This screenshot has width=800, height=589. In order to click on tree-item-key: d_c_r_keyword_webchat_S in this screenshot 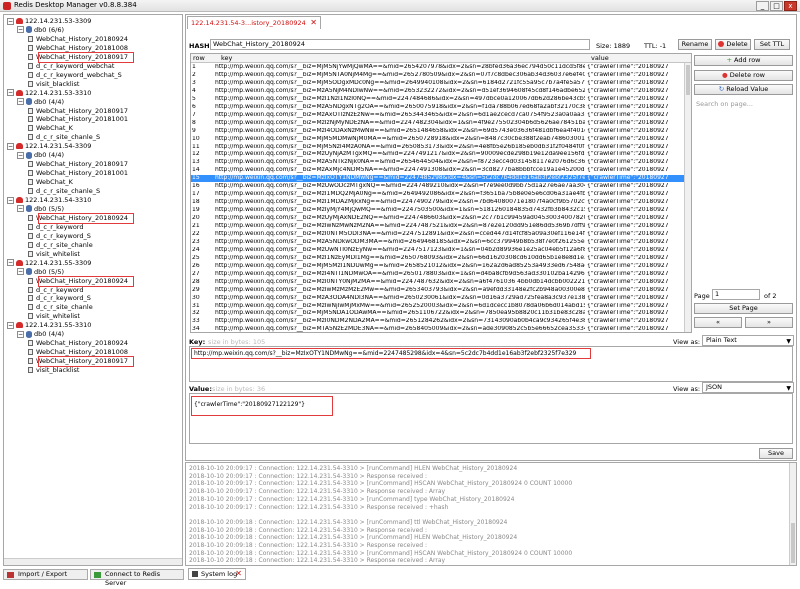, I will do `click(75, 75)`.